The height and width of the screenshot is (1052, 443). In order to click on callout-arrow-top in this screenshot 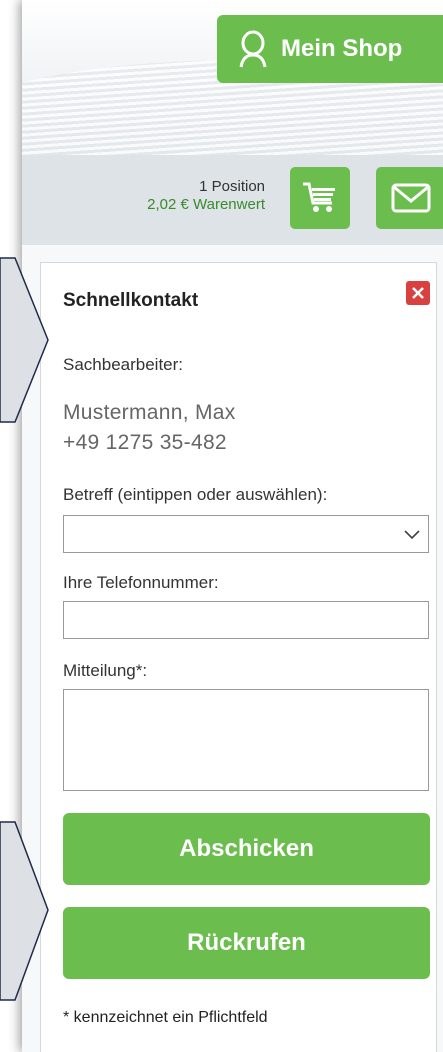, I will do `click(24, 340)`.